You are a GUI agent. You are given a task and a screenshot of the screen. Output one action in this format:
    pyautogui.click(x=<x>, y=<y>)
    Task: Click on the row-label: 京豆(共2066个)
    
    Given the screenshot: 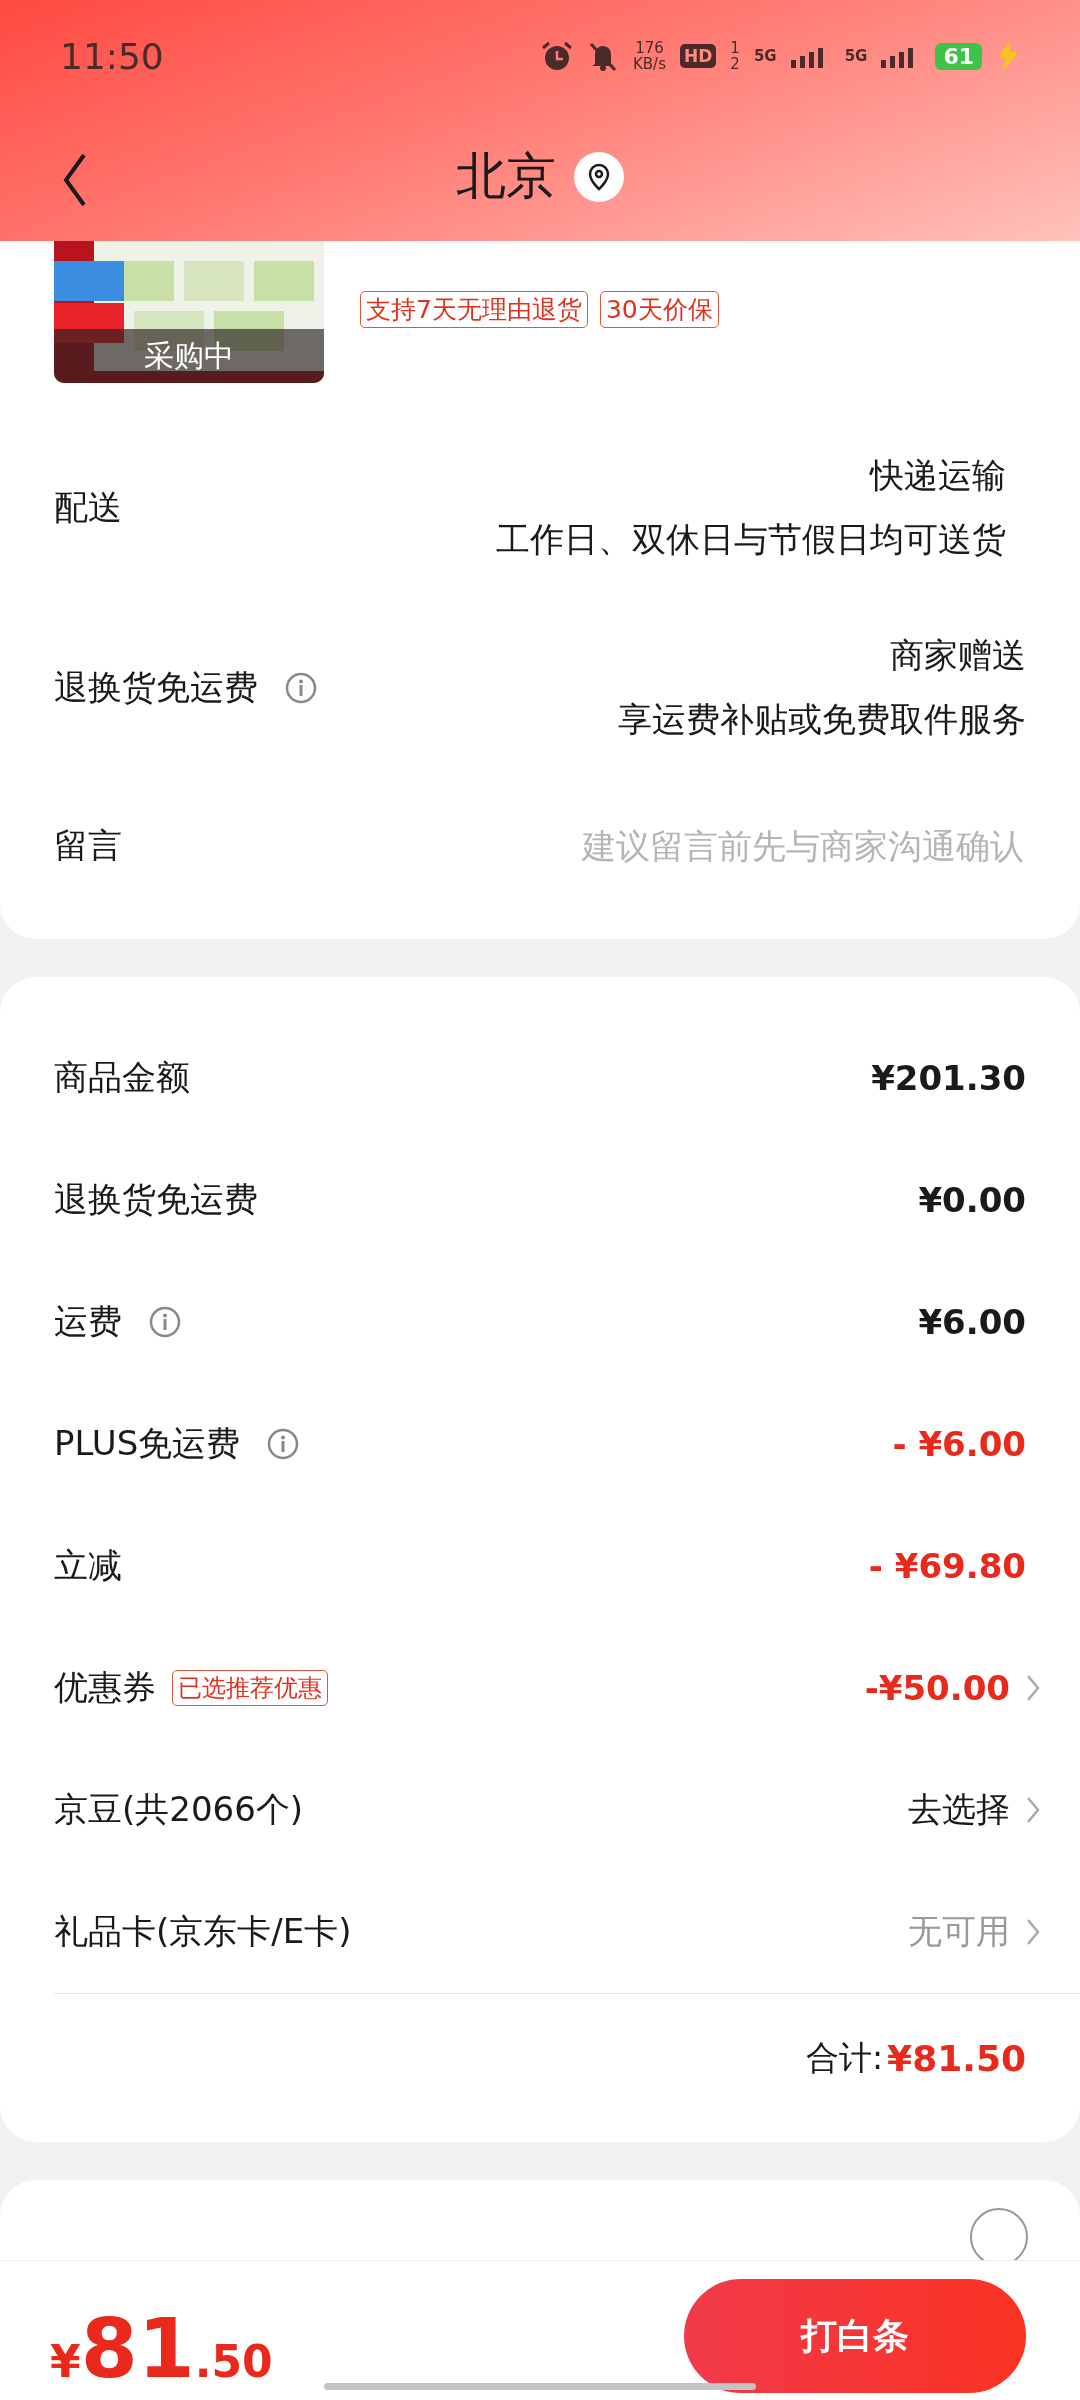 What is the action you would take?
    pyautogui.click(x=179, y=1809)
    